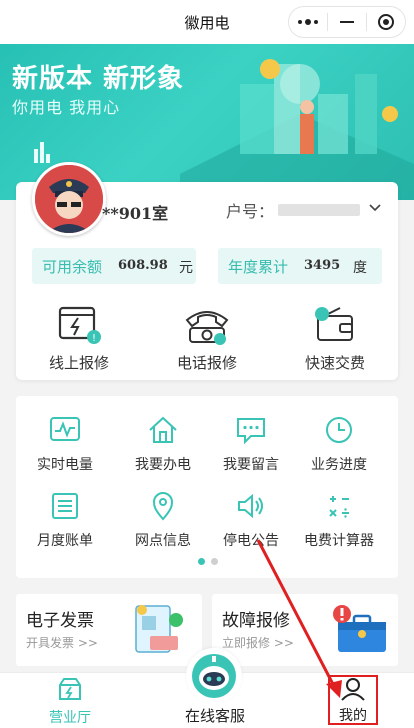 This screenshot has width=414, height=728. I want to click on service-fee-calculator: 电费计算器, so click(339, 519).